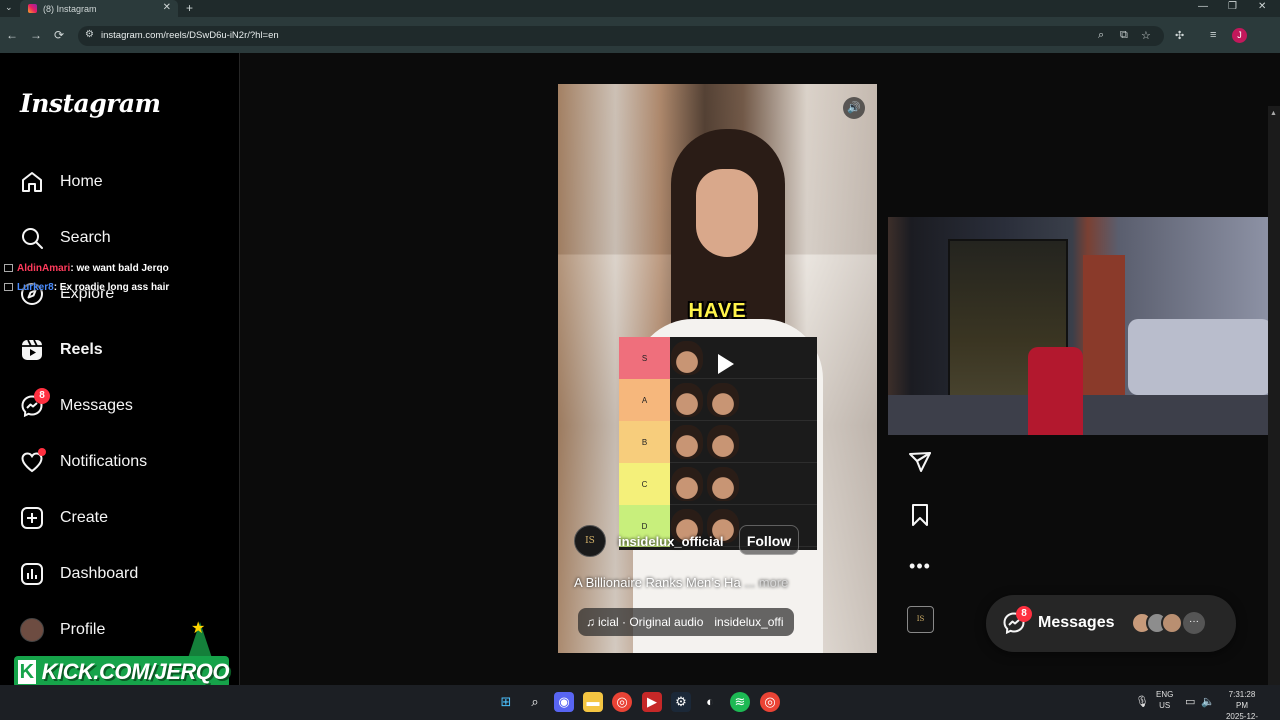 This screenshot has height=720, width=1280. Describe the element at coordinates (81, 181) in the screenshot. I see `nav-home-label: Home` at that location.